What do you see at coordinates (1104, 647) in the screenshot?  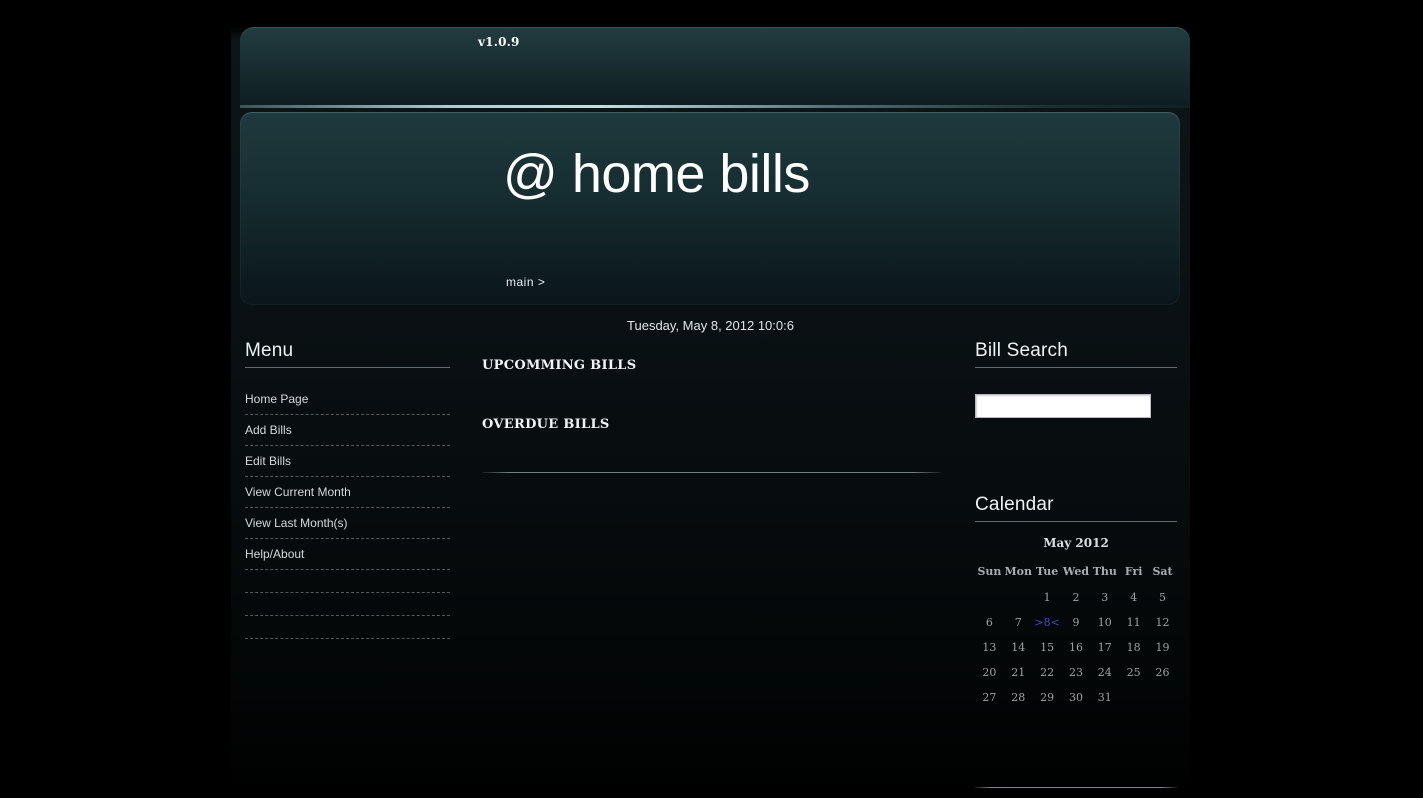 I see `calendar-day: 17` at bounding box center [1104, 647].